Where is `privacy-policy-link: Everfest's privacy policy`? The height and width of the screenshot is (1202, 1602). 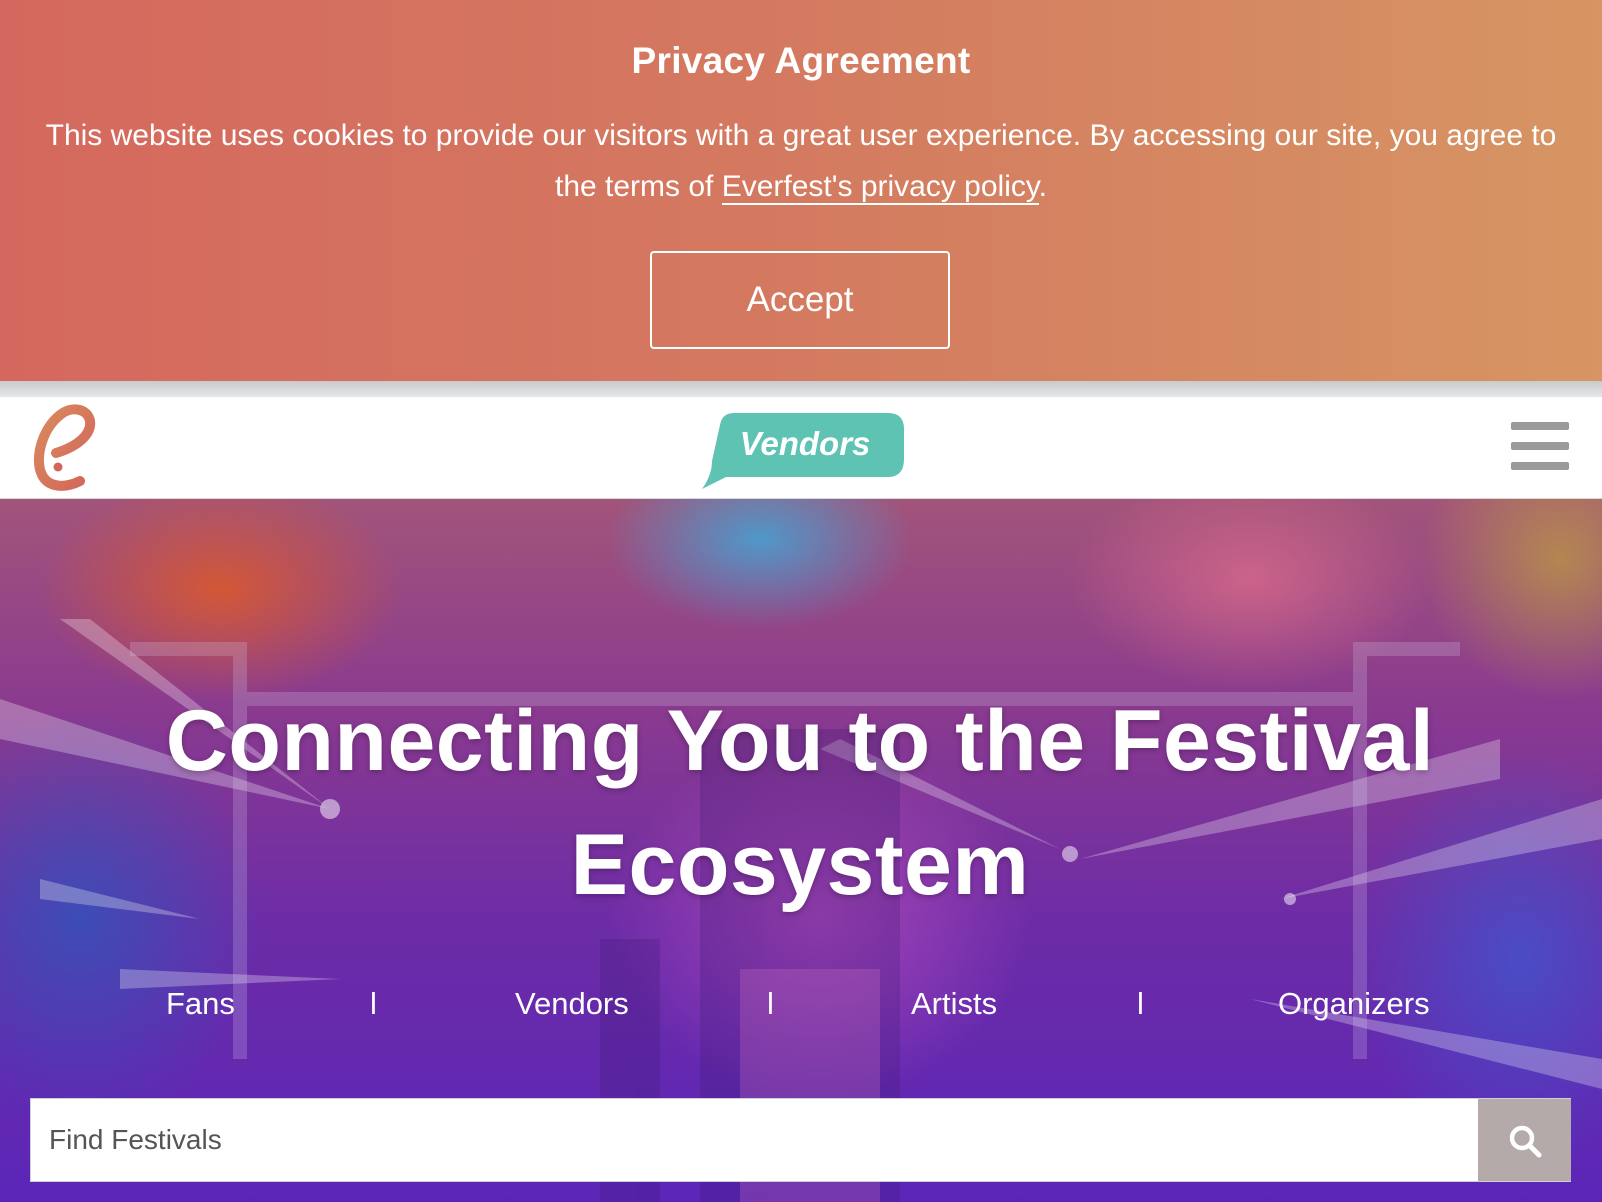
privacy-policy-link: Everfest's privacy policy is located at coordinates (880, 187).